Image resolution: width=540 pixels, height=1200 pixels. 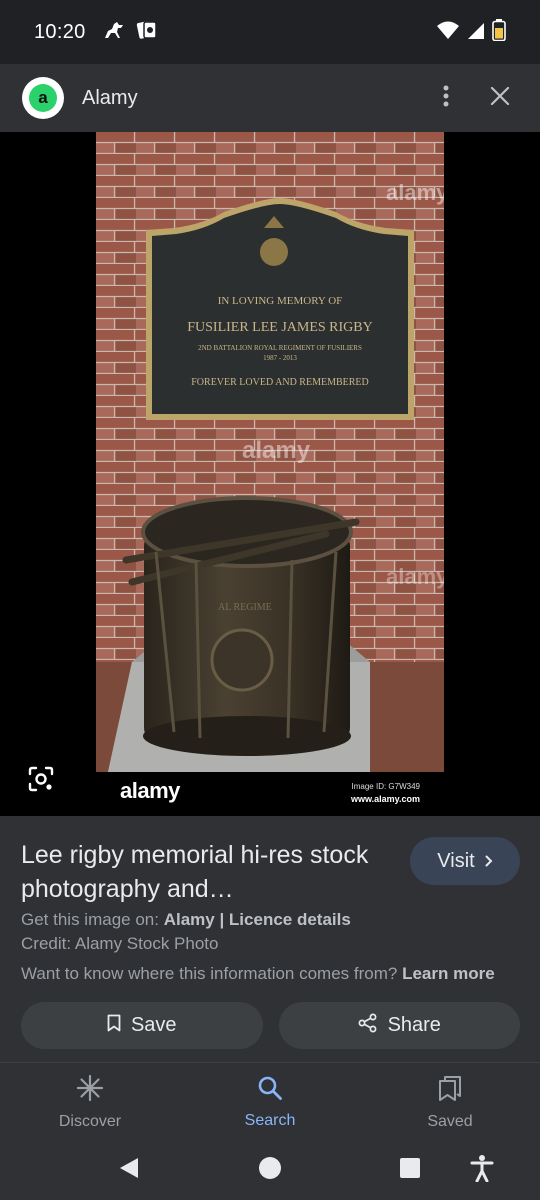 I want to click on plaque-line-1: IN LOVING MEMORY OF, so click(x=280, y=301).